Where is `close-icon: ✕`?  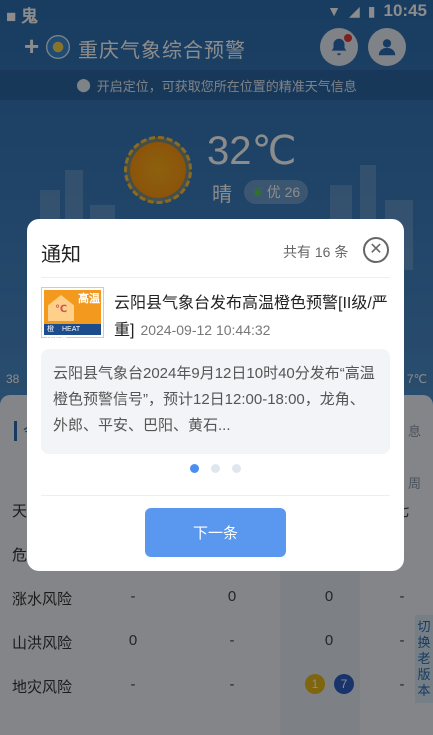 close-icon: ✕ is located at coordinates (376, 249).